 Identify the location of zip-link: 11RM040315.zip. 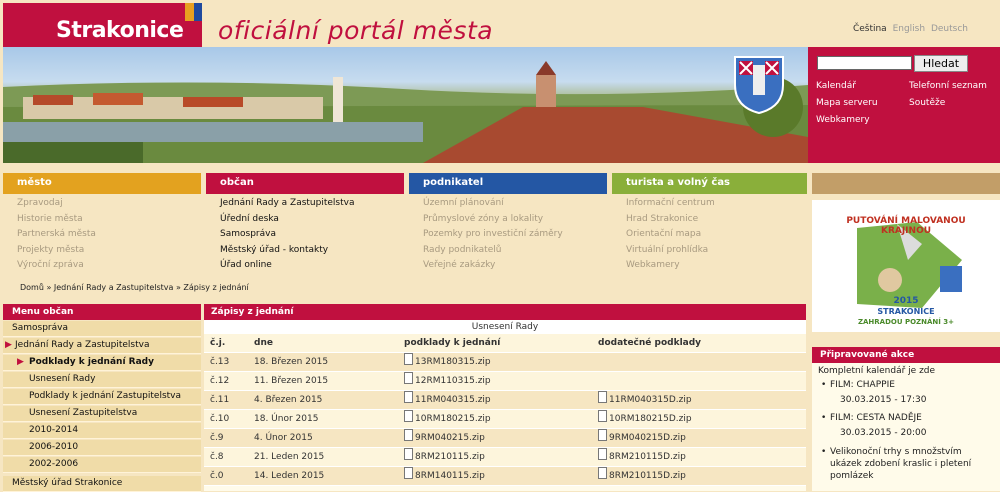
(447, 400).